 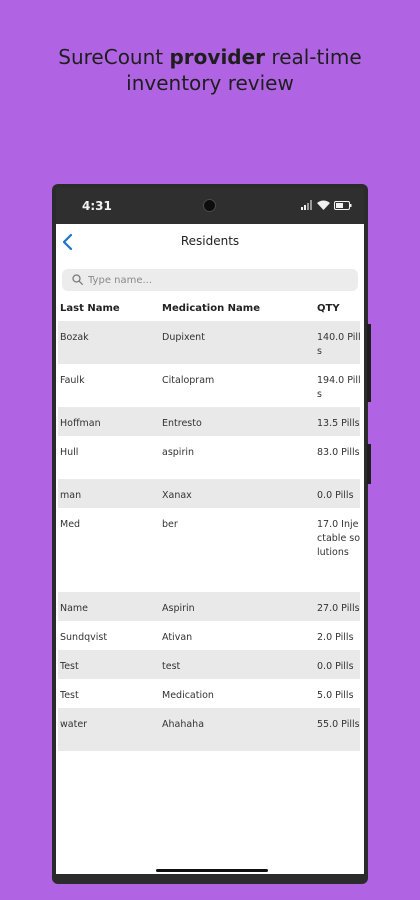 What do you see at coordinates (335, 637) in the screenshot?
I see `cell-qty: 2.0 Pills` at bounding box center [335, 637].